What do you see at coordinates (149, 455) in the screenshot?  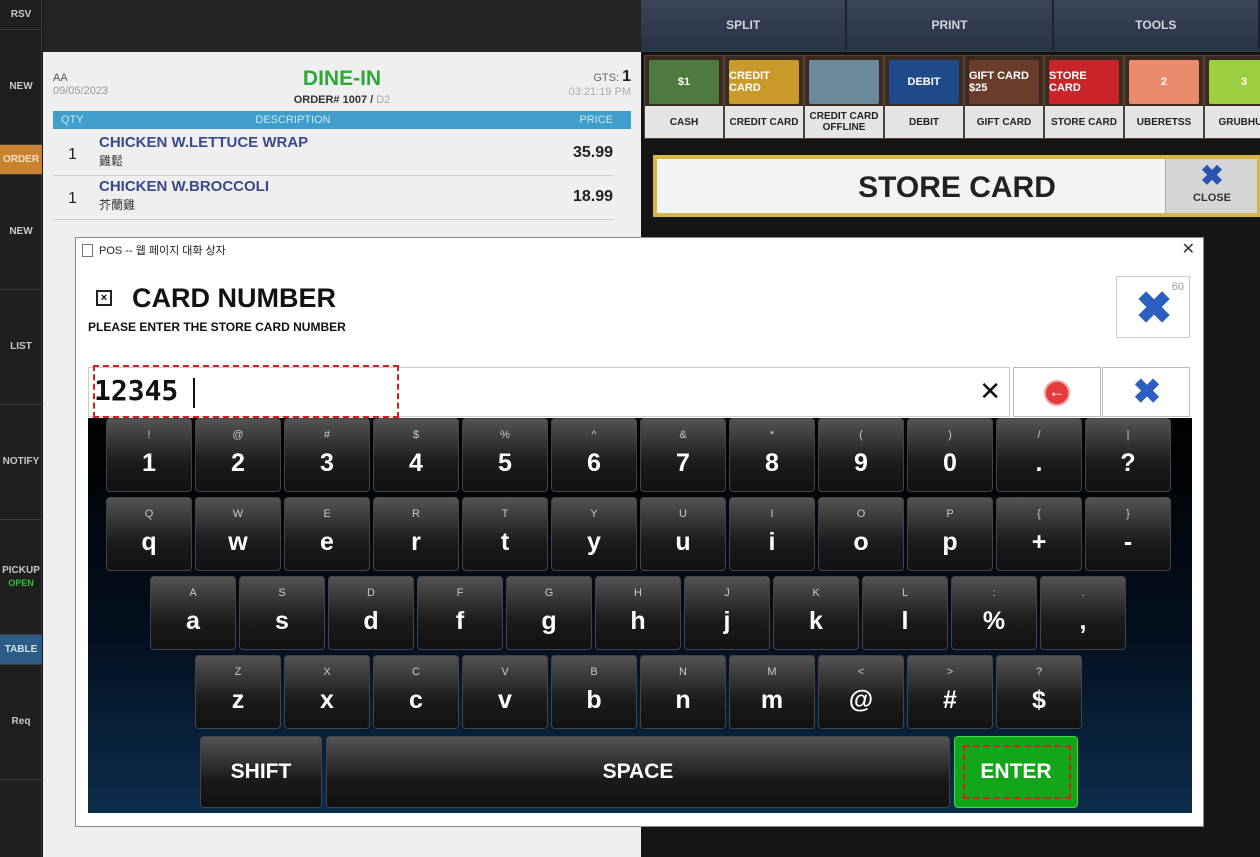 I see `key-1: ! 1` at bounding box center [149, 455].